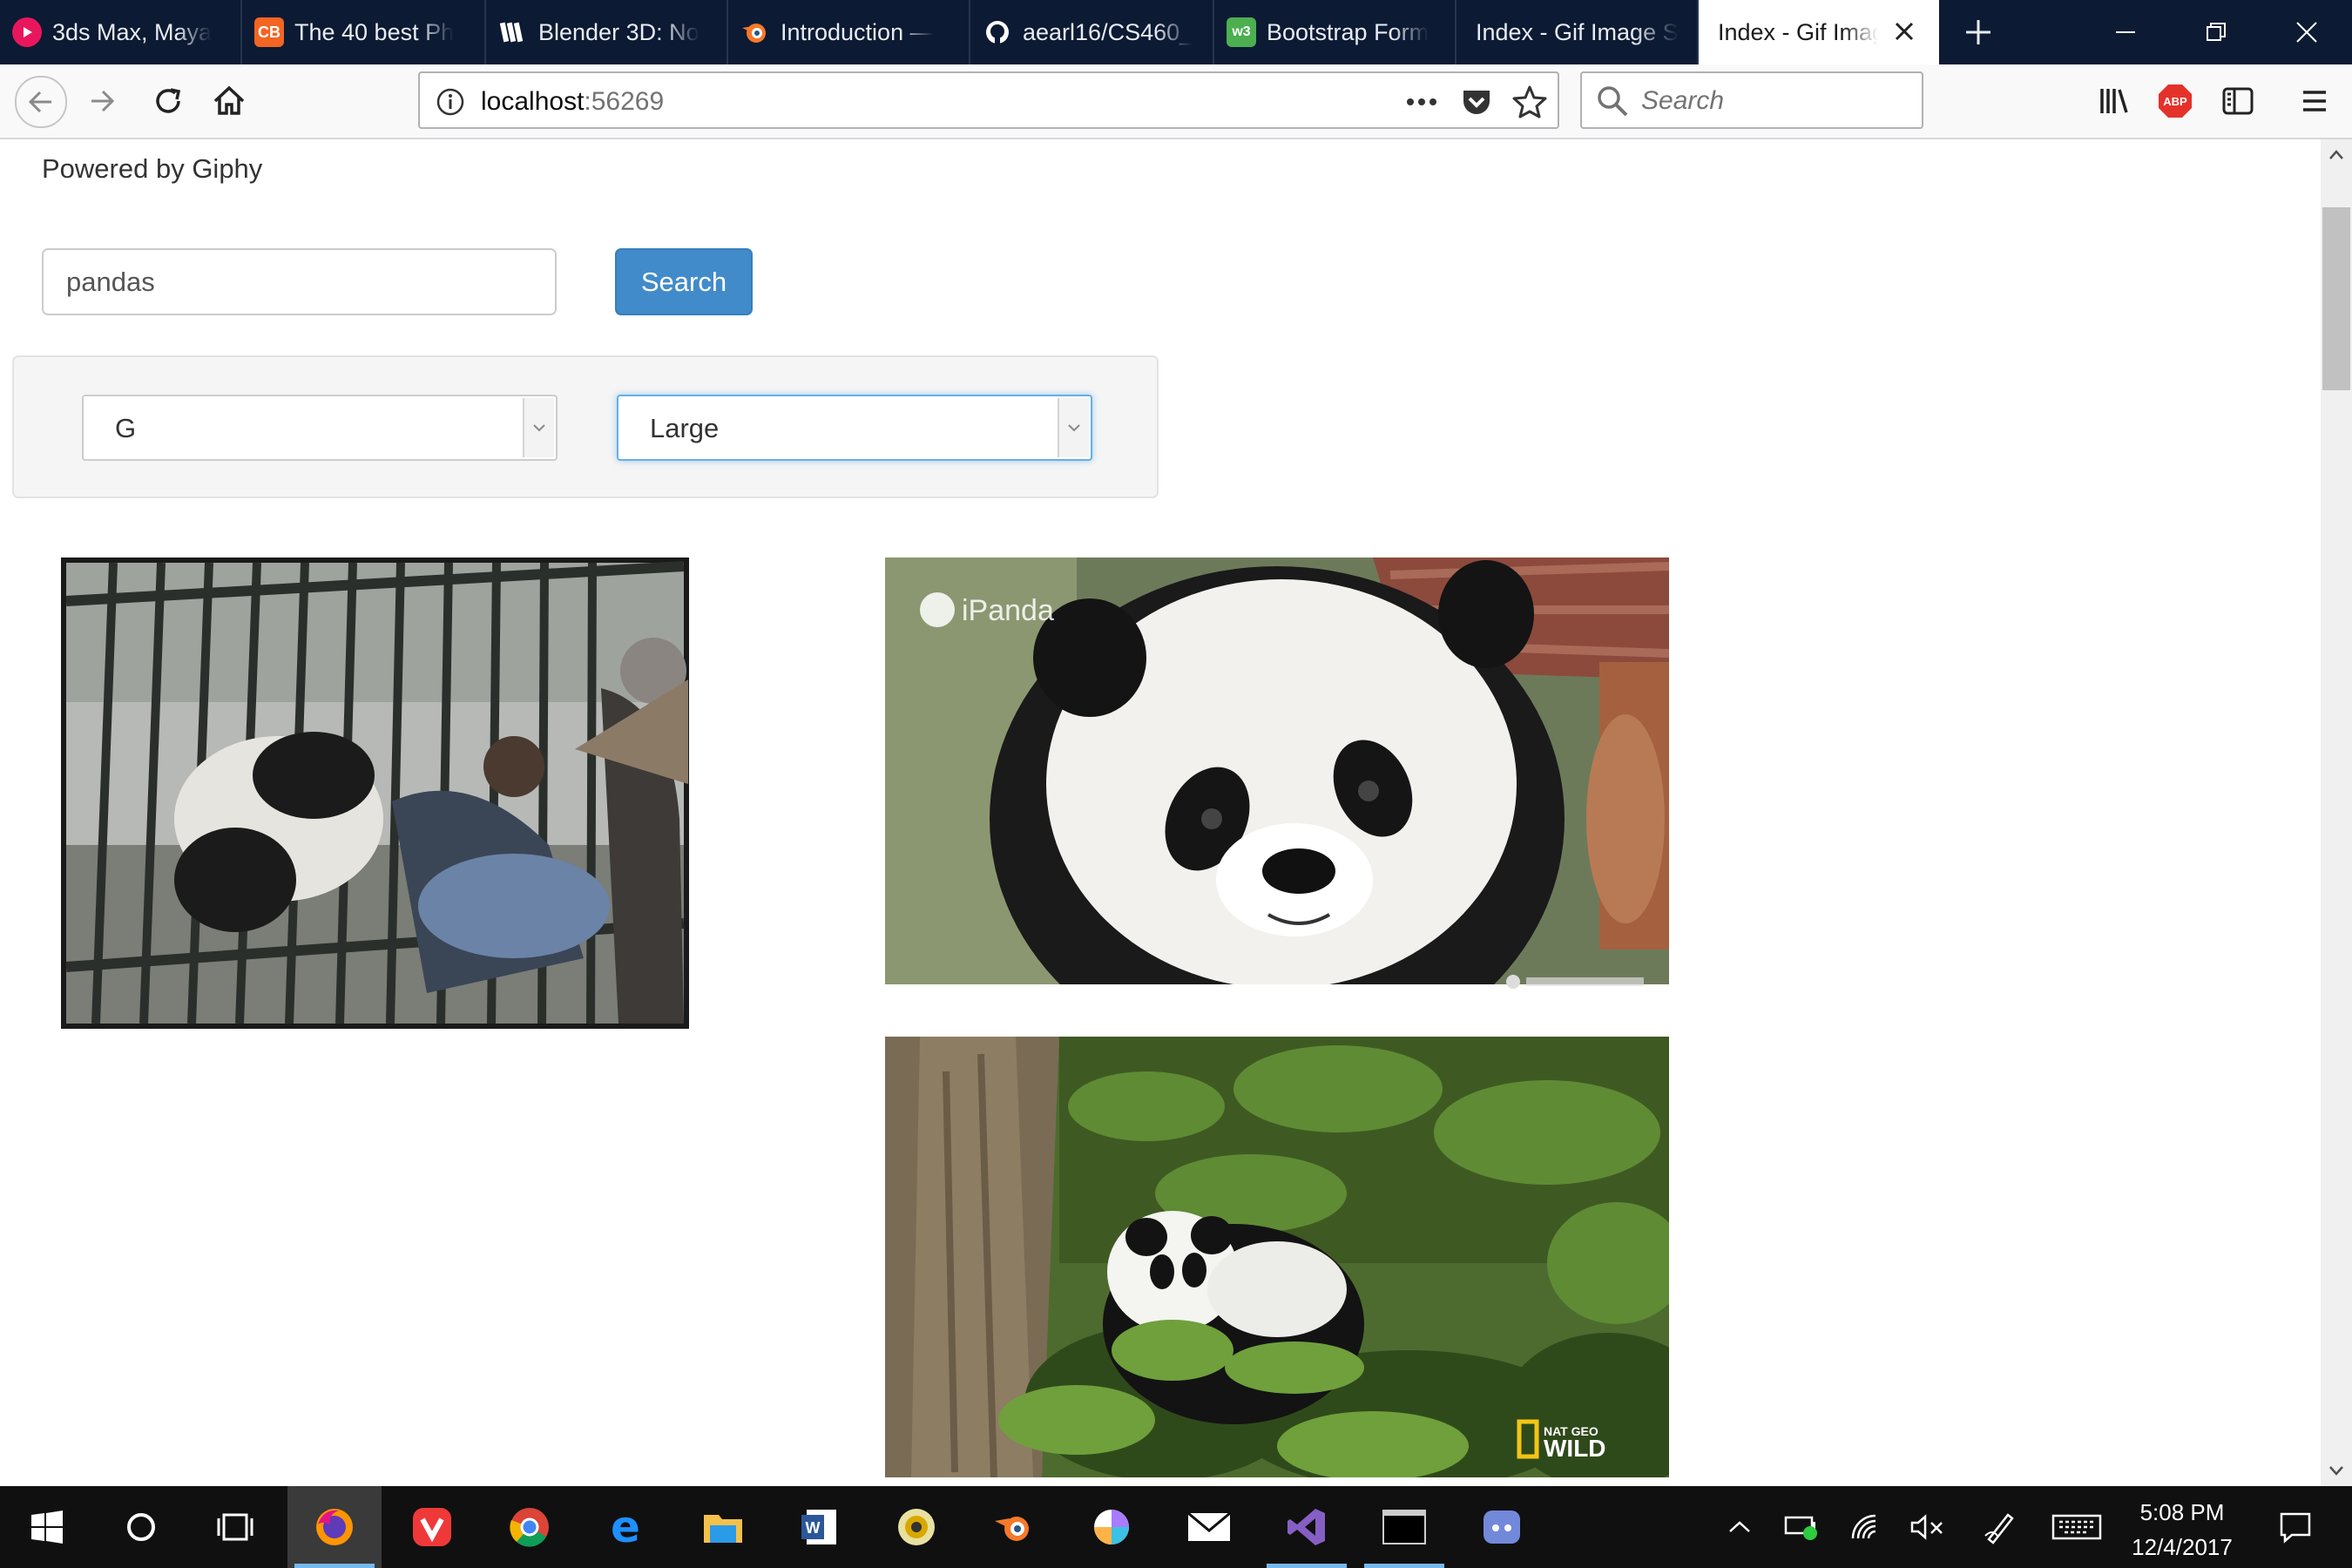 This screenshot has height=1568, width=2352. I want to click on tab-index-gif-active: Index - Gif Imag, so click(1819, 32).